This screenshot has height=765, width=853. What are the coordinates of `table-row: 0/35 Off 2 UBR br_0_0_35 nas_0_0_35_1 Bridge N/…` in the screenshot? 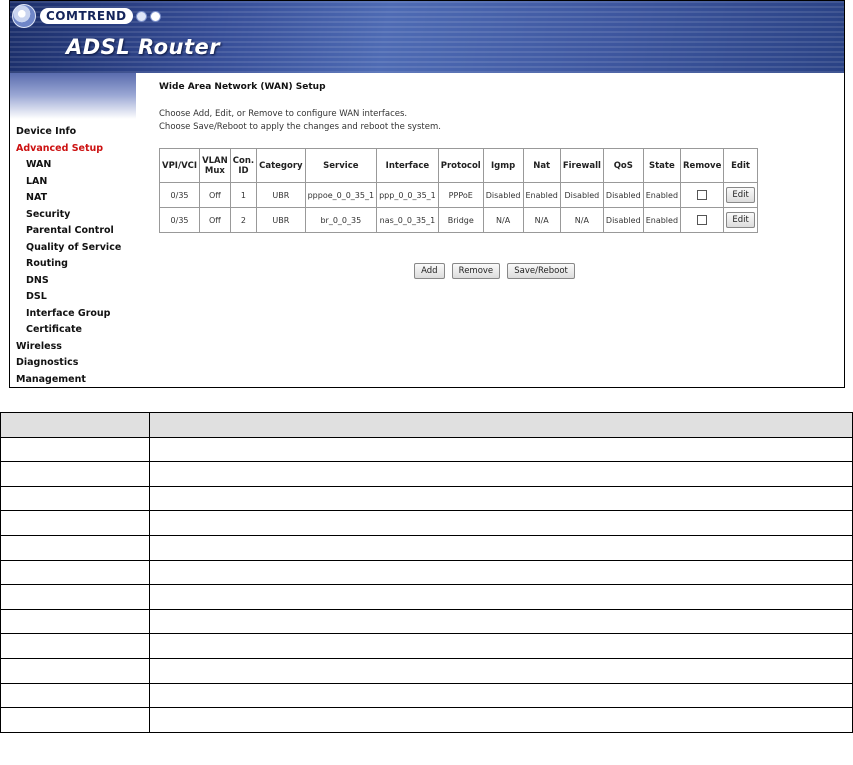 It's located at (458, 220).